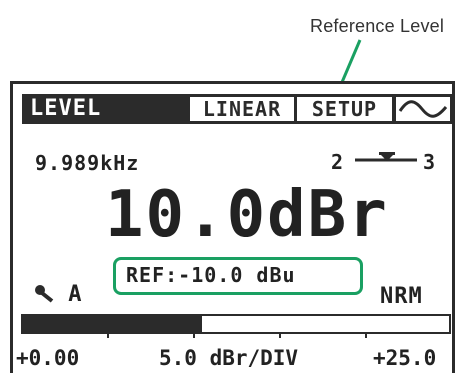  I want to click on probe-icon, so click(44, 294).